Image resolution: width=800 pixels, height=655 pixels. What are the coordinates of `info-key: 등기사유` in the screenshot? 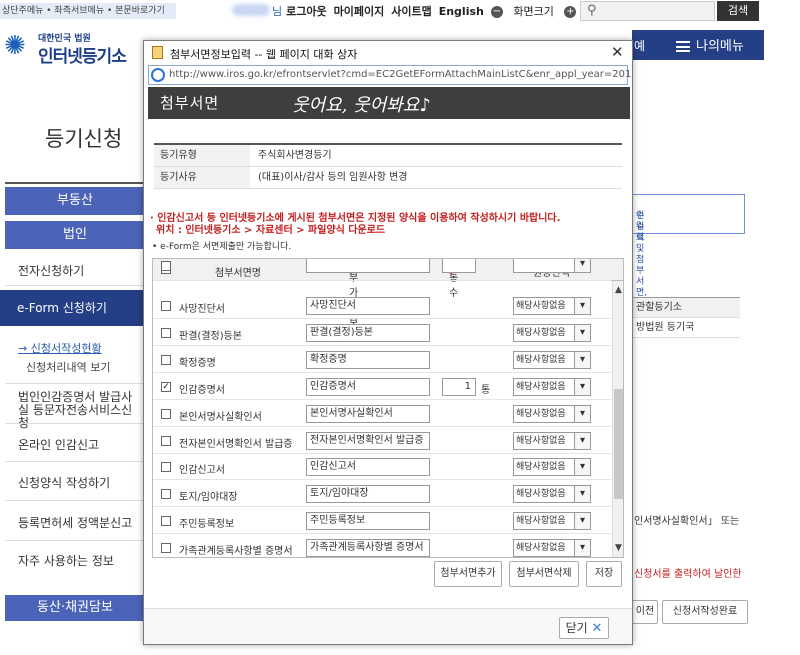 It's located at (202, 177).